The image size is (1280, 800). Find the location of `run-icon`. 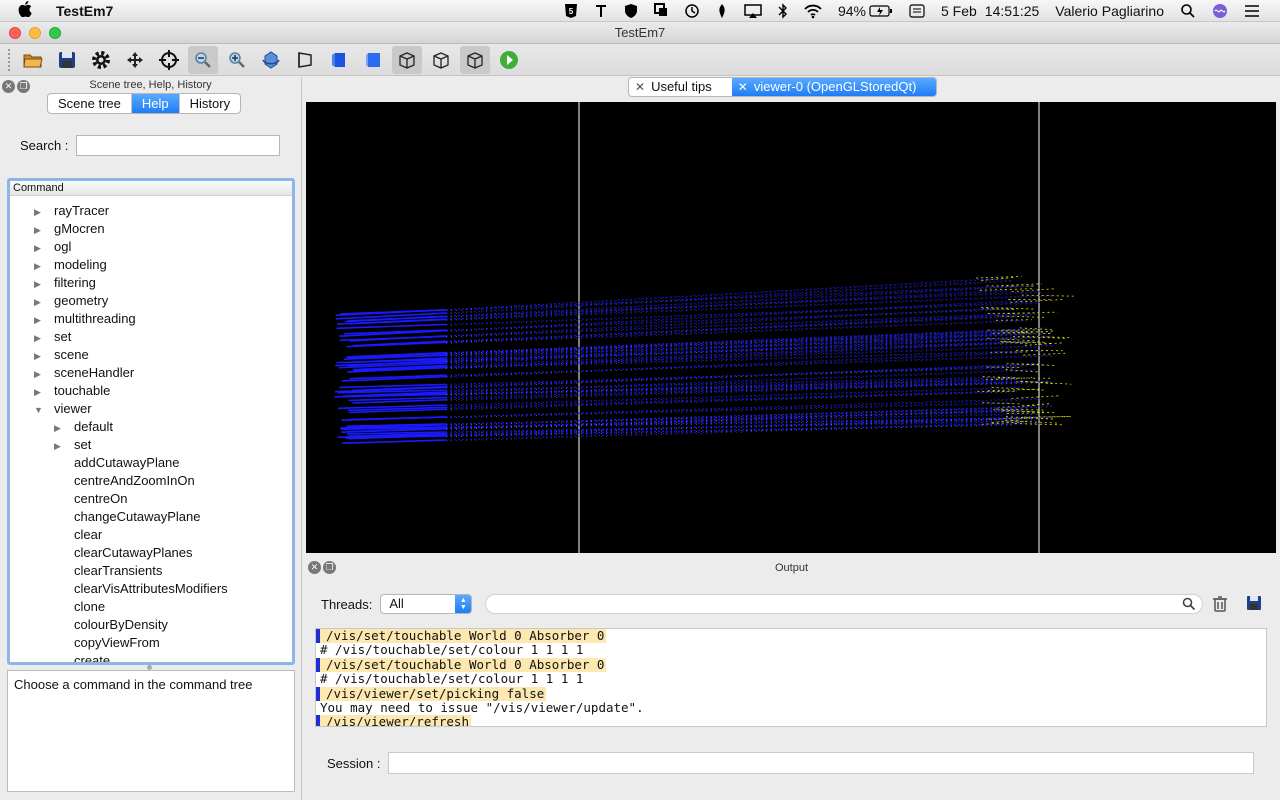

run-icon is located at coordinates (509, 60).